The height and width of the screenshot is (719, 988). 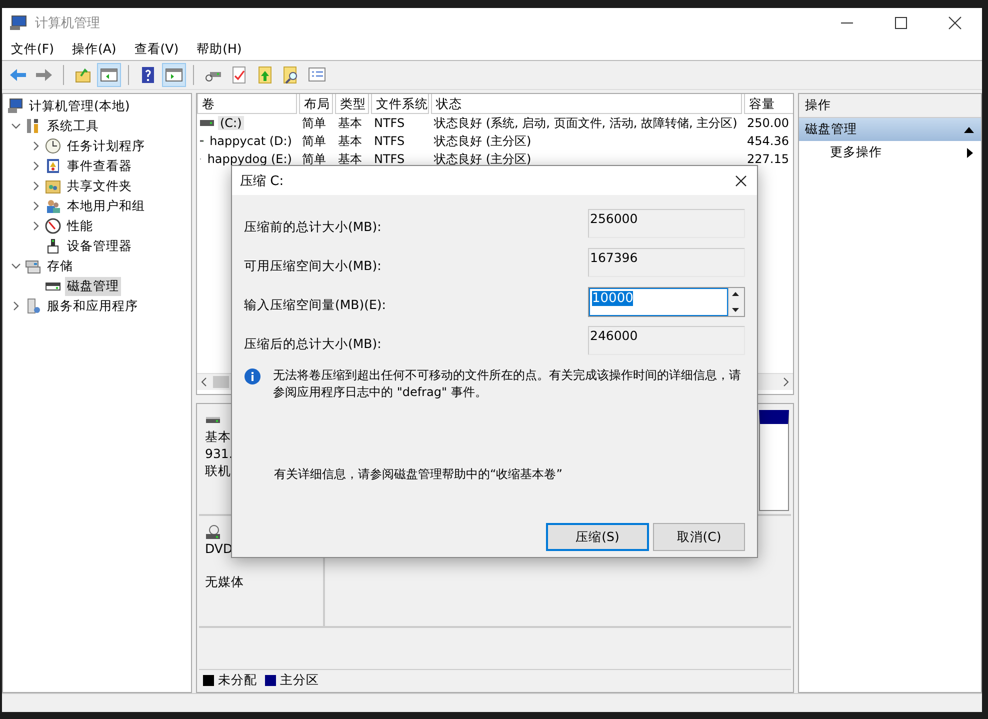 What do you see at coordinates (213, 532) in the screenshot?
I see `disc-drive-icon` at bounding box center [213, 532].